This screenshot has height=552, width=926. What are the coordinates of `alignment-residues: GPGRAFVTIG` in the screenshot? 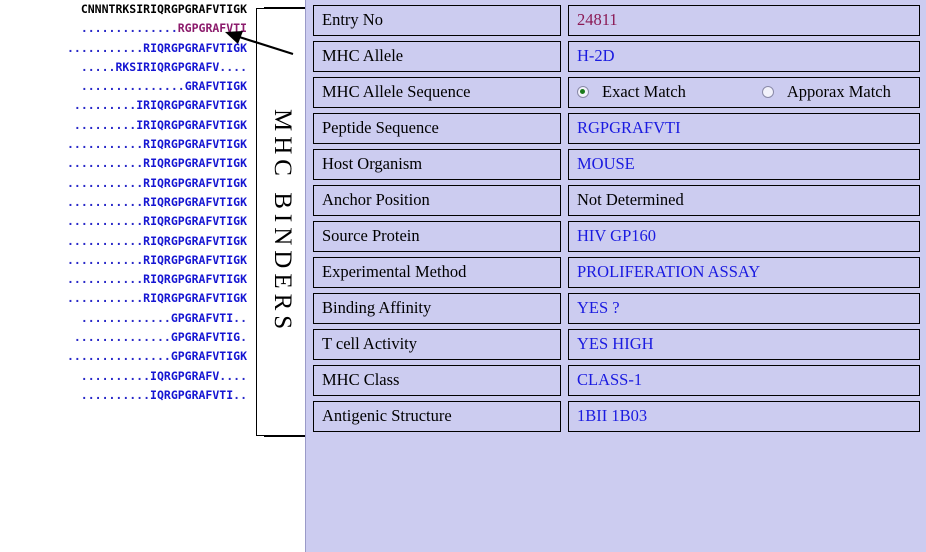 It's located at (205, 337).